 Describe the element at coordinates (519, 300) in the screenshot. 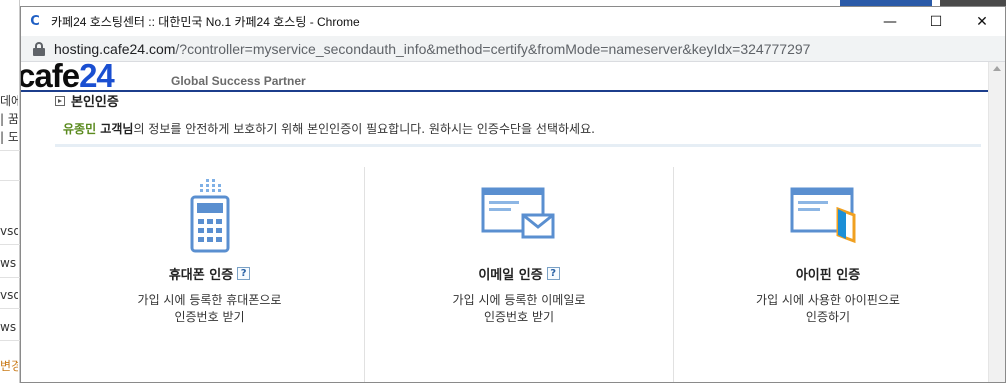

I see `email-auth-desc-line1: 가입 시에 등록한 이메일로` at that location.